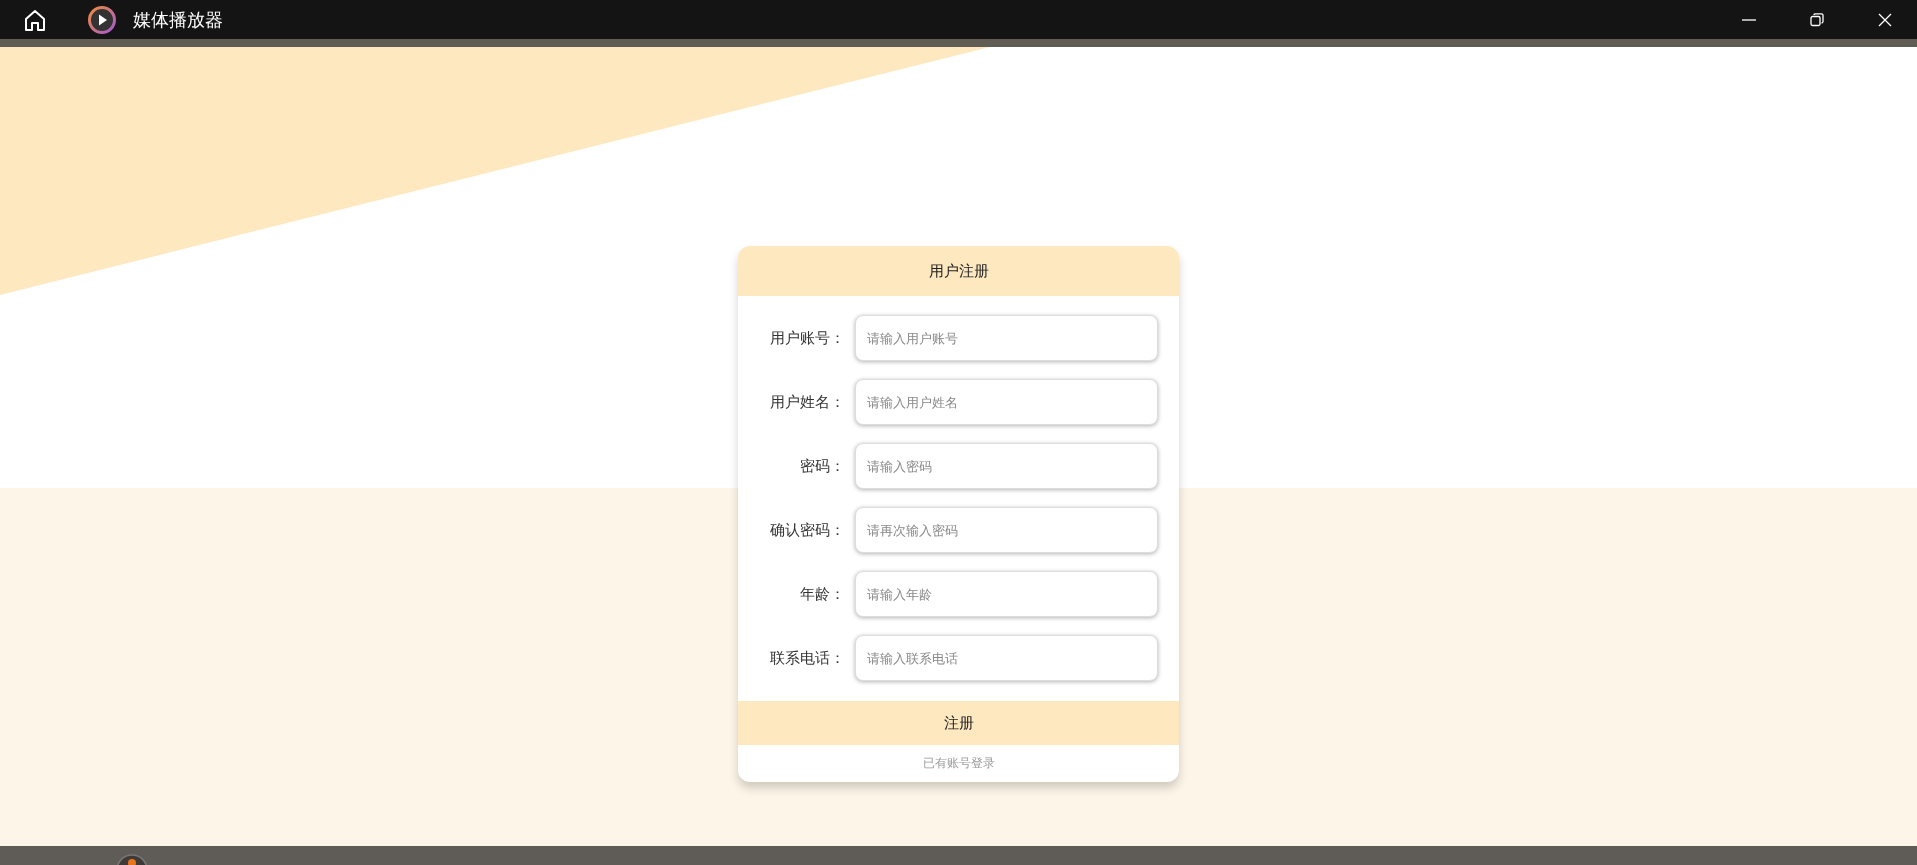 This screenshot has height=865, width=1917. Describe the element at coordinates (1006, 594) in the screenshot. I see `input-field: 请输入年龄` at that location.